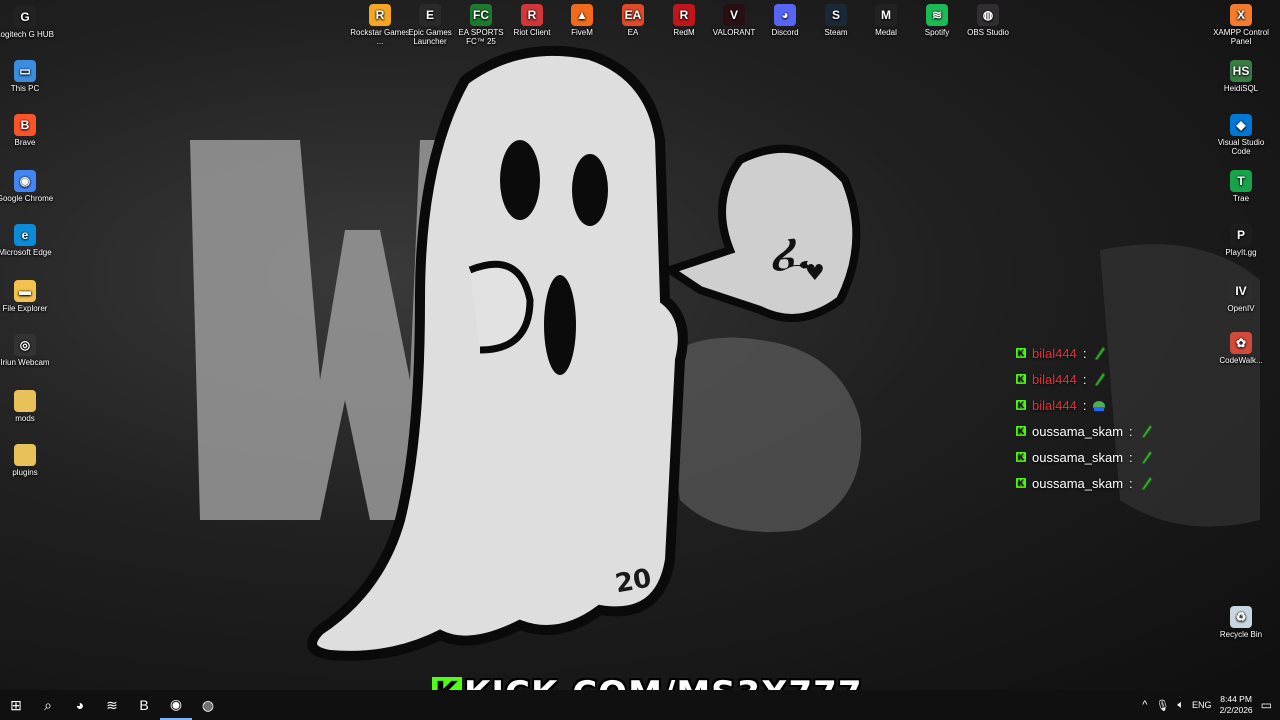  What do you see at coordinates (1180, 705) in the screenshot?
I see `volume-icon: 🔈︎` at bounding box center [1180, 705].